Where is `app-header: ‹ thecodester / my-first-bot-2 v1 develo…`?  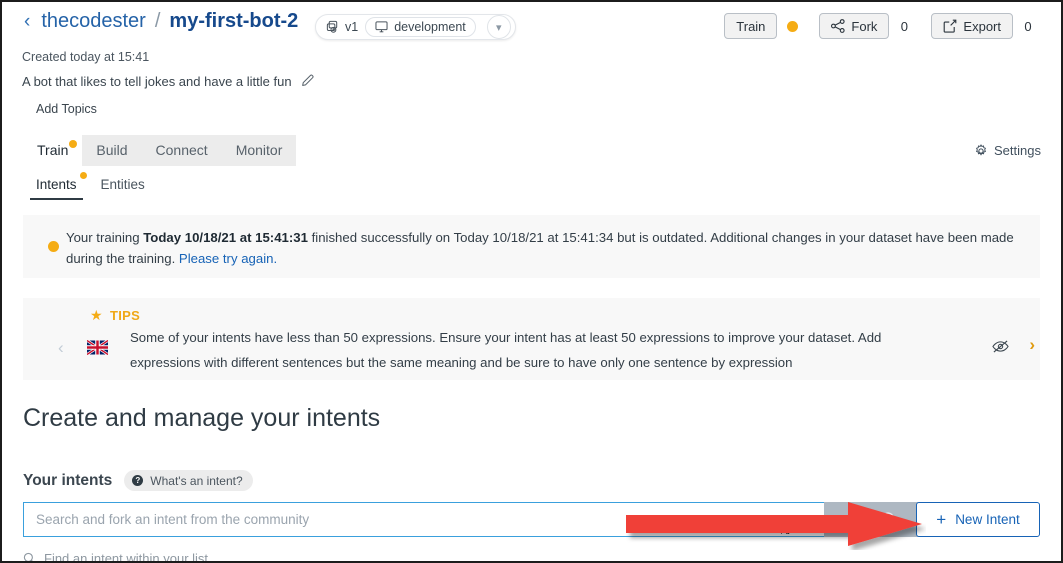
app-header: ‹ thecodester / my-first-bot-2 v1 develo… is located at coordinates (531, 26).